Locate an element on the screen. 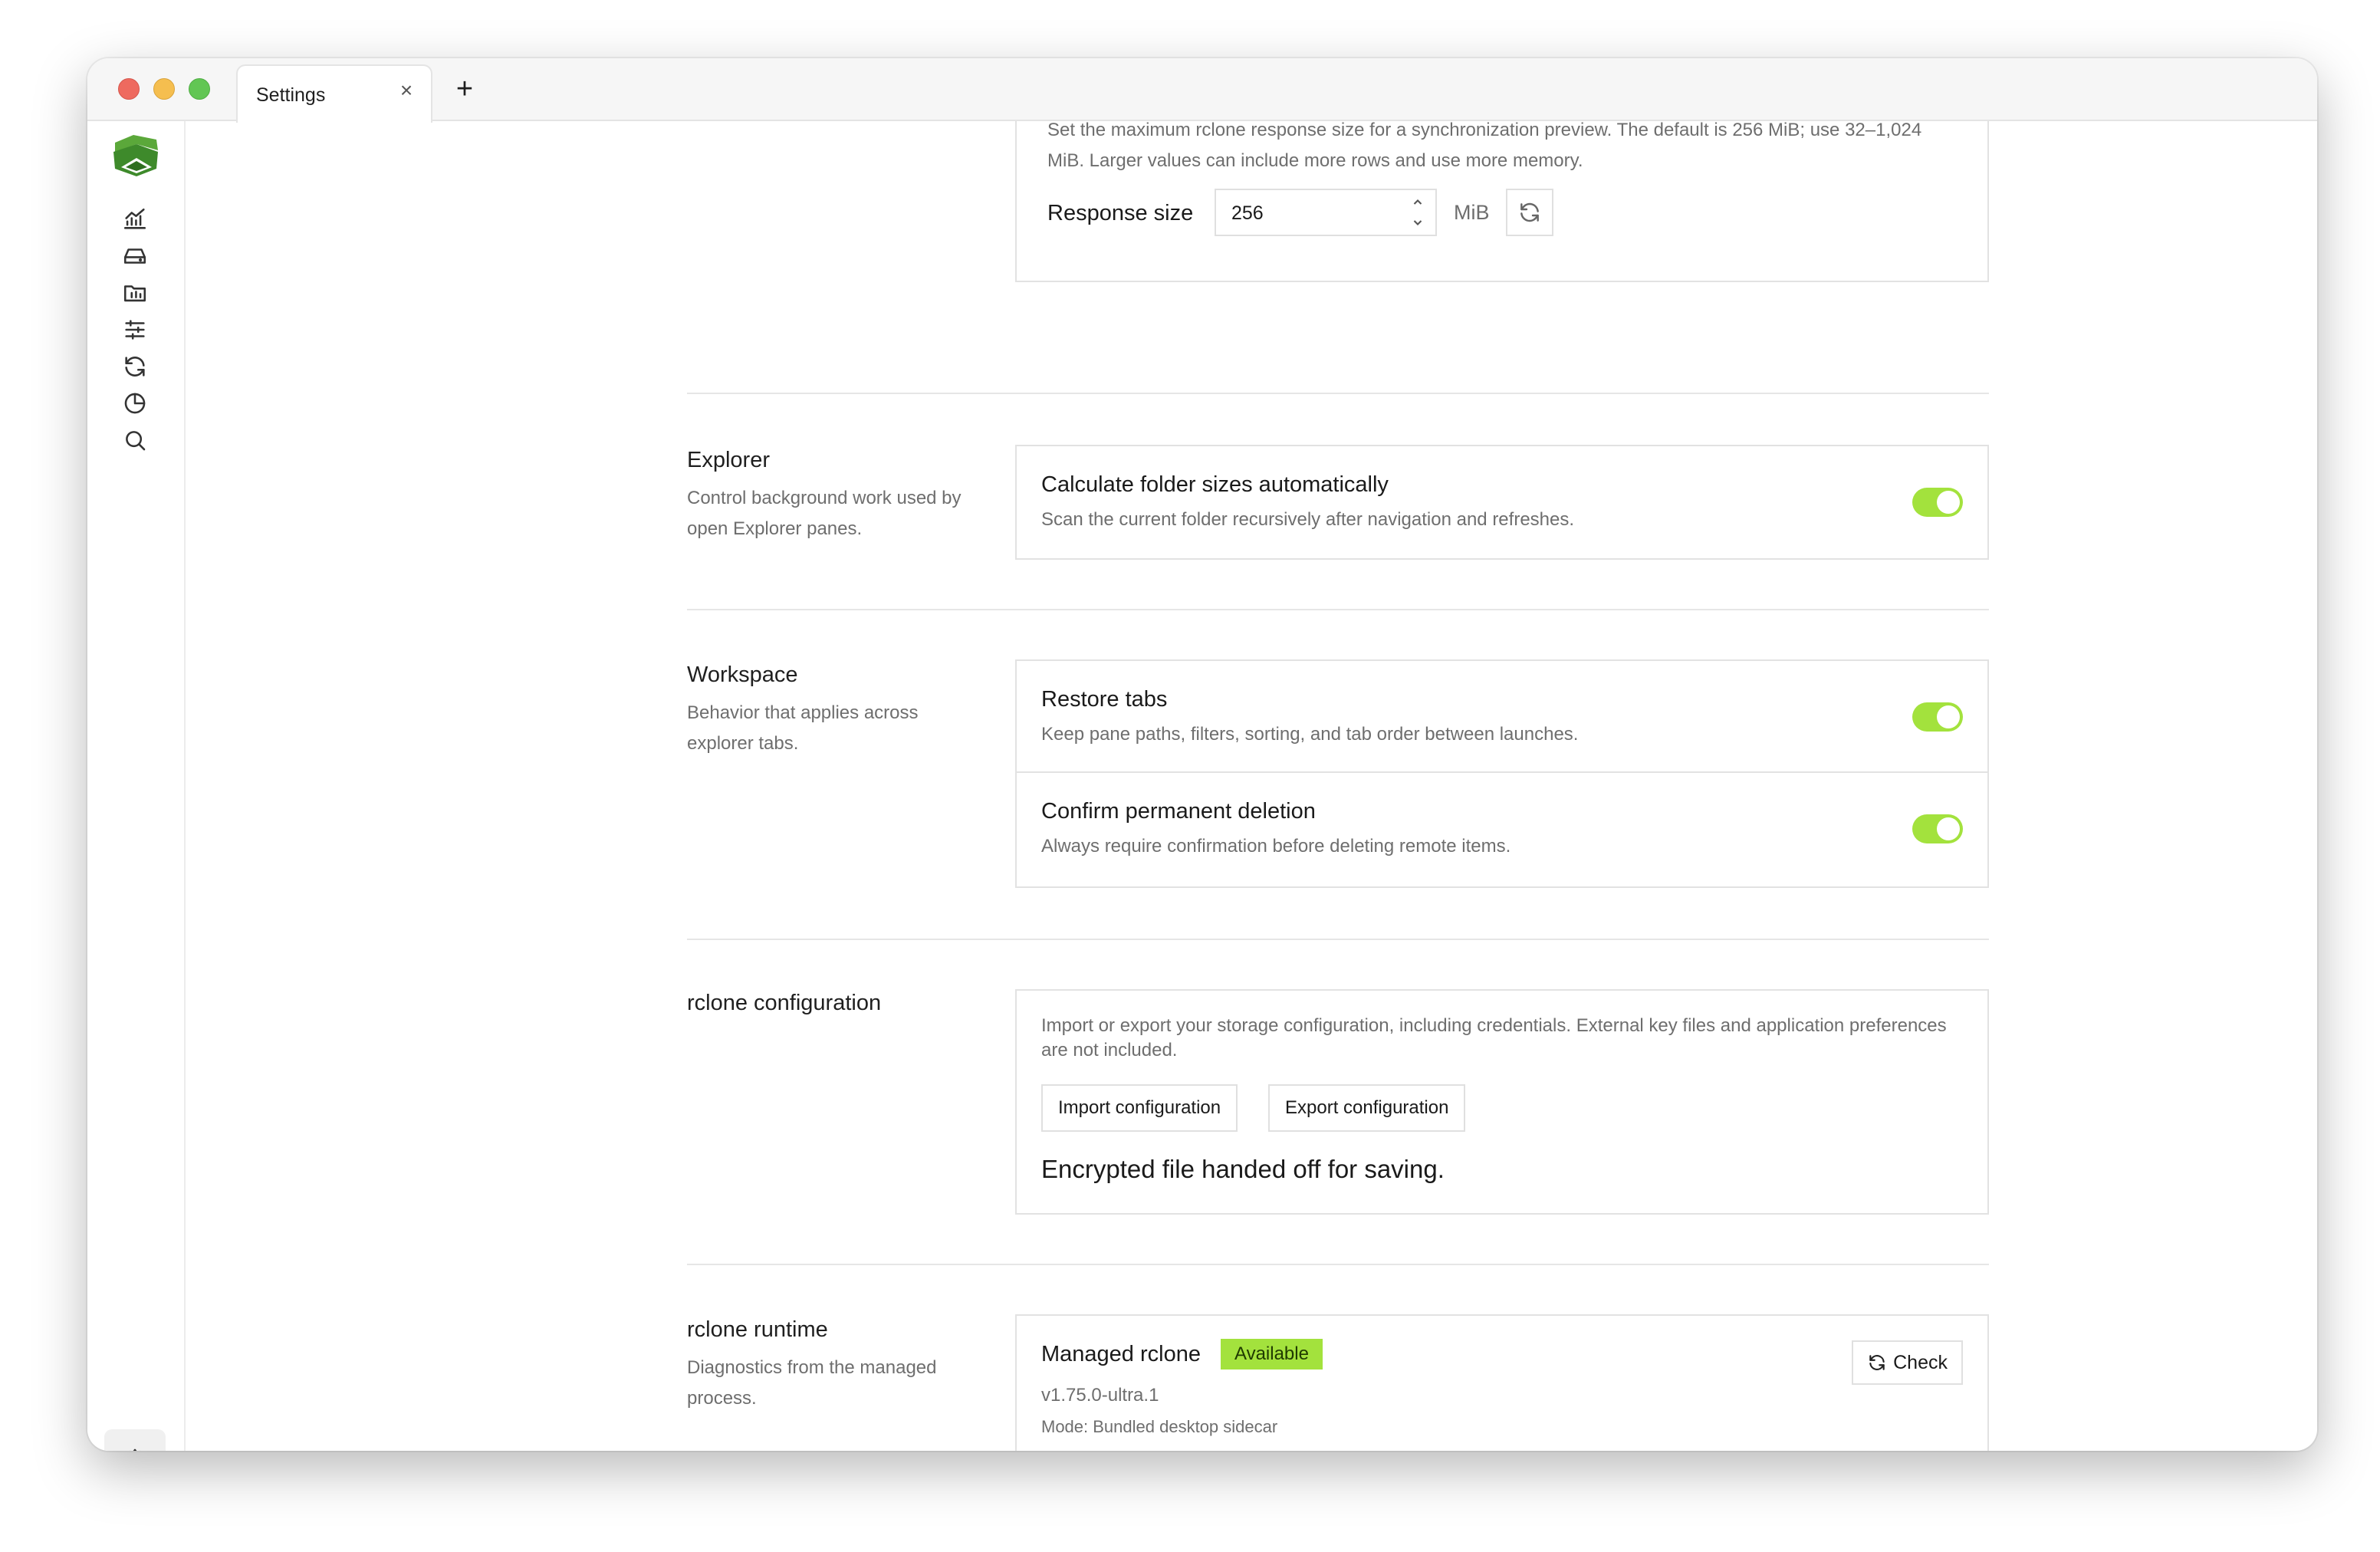 The width and height of the screenshot is (2380, 1552). gear-icon is located at coordinates (135, 1449).